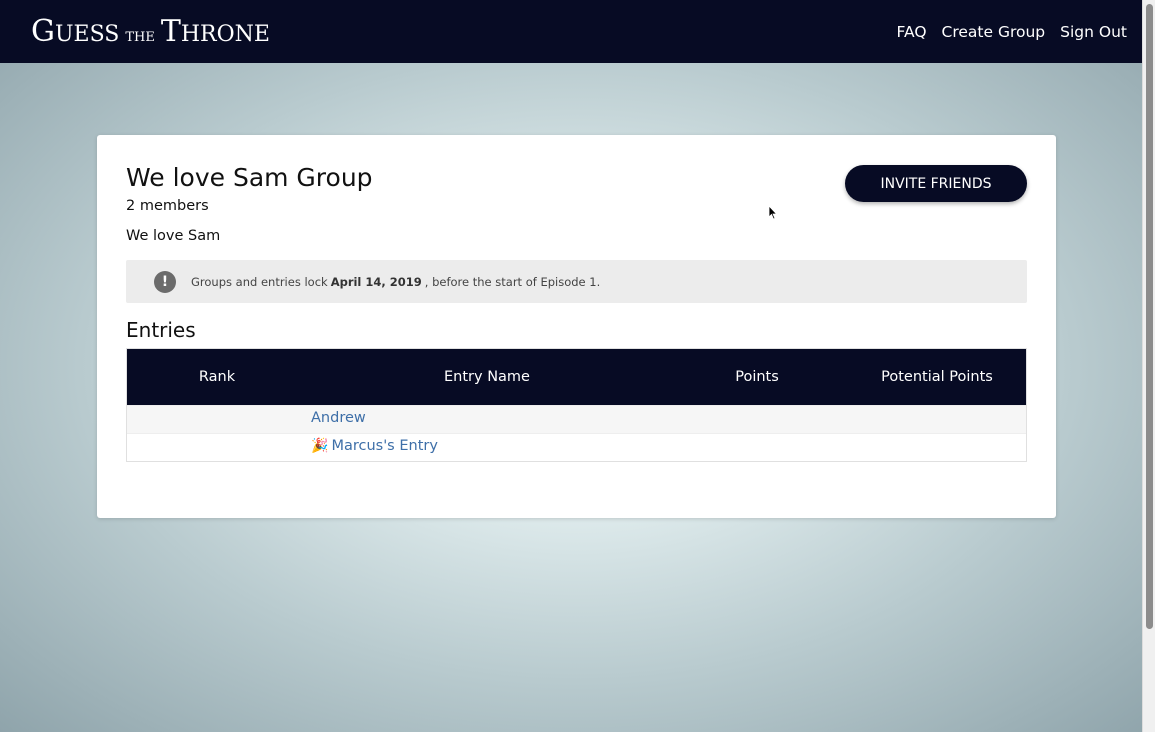 The height and width of the screenshot is (732, 1155). What do you see at coordinates (1093, 32) in the screenshot?
I see `nav-link-sign-out: Sign Out` at bounding box center [1093, 32].